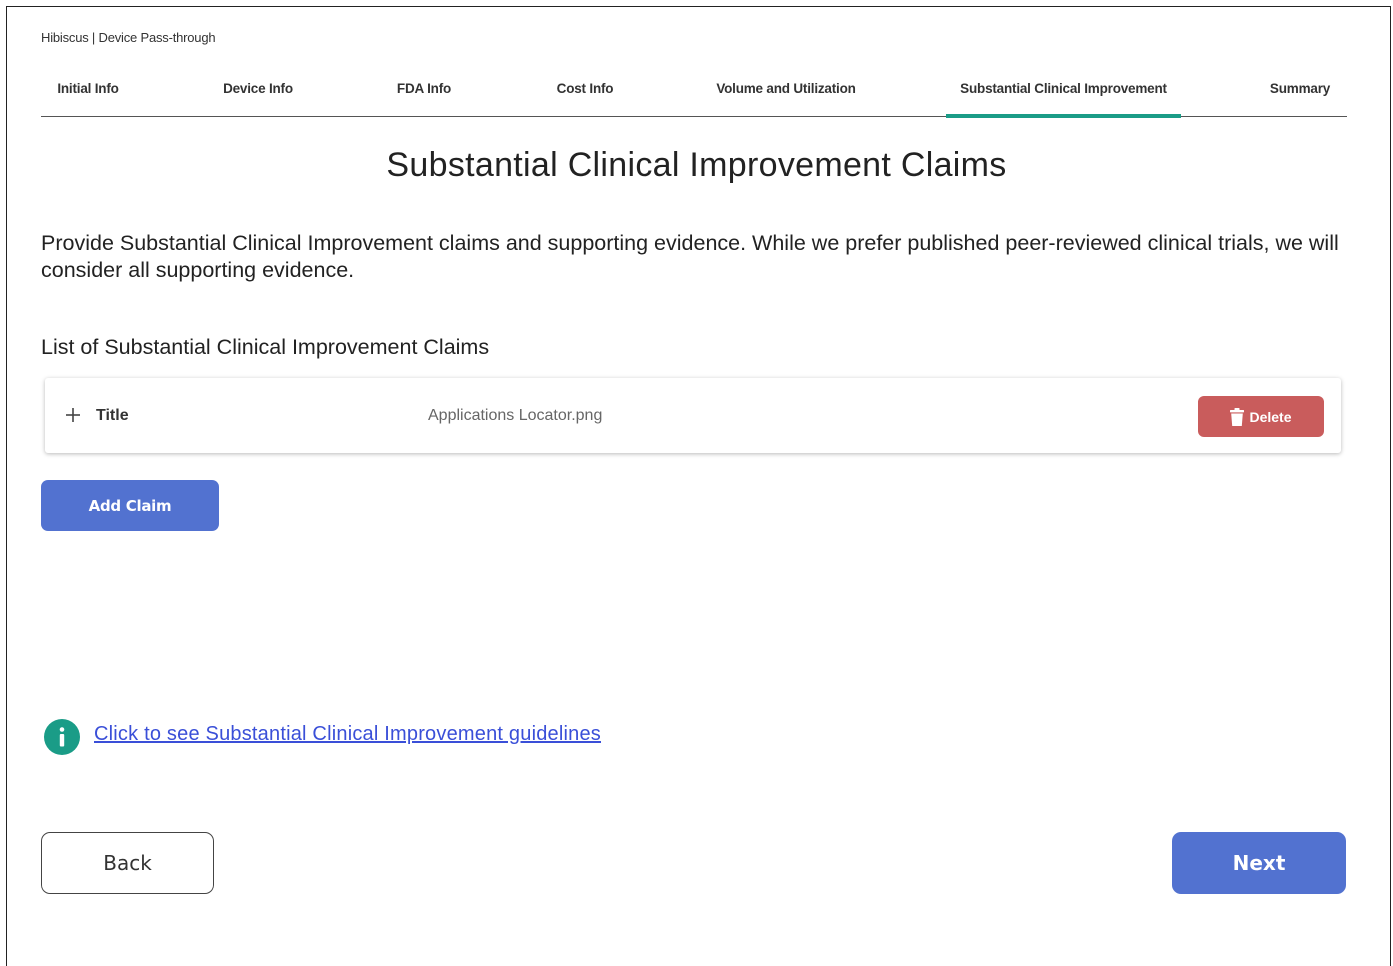  What do you see at coordinates (127, 863) in the screenshot?
I see `back-button: Back` at bounding box center [127, 863].